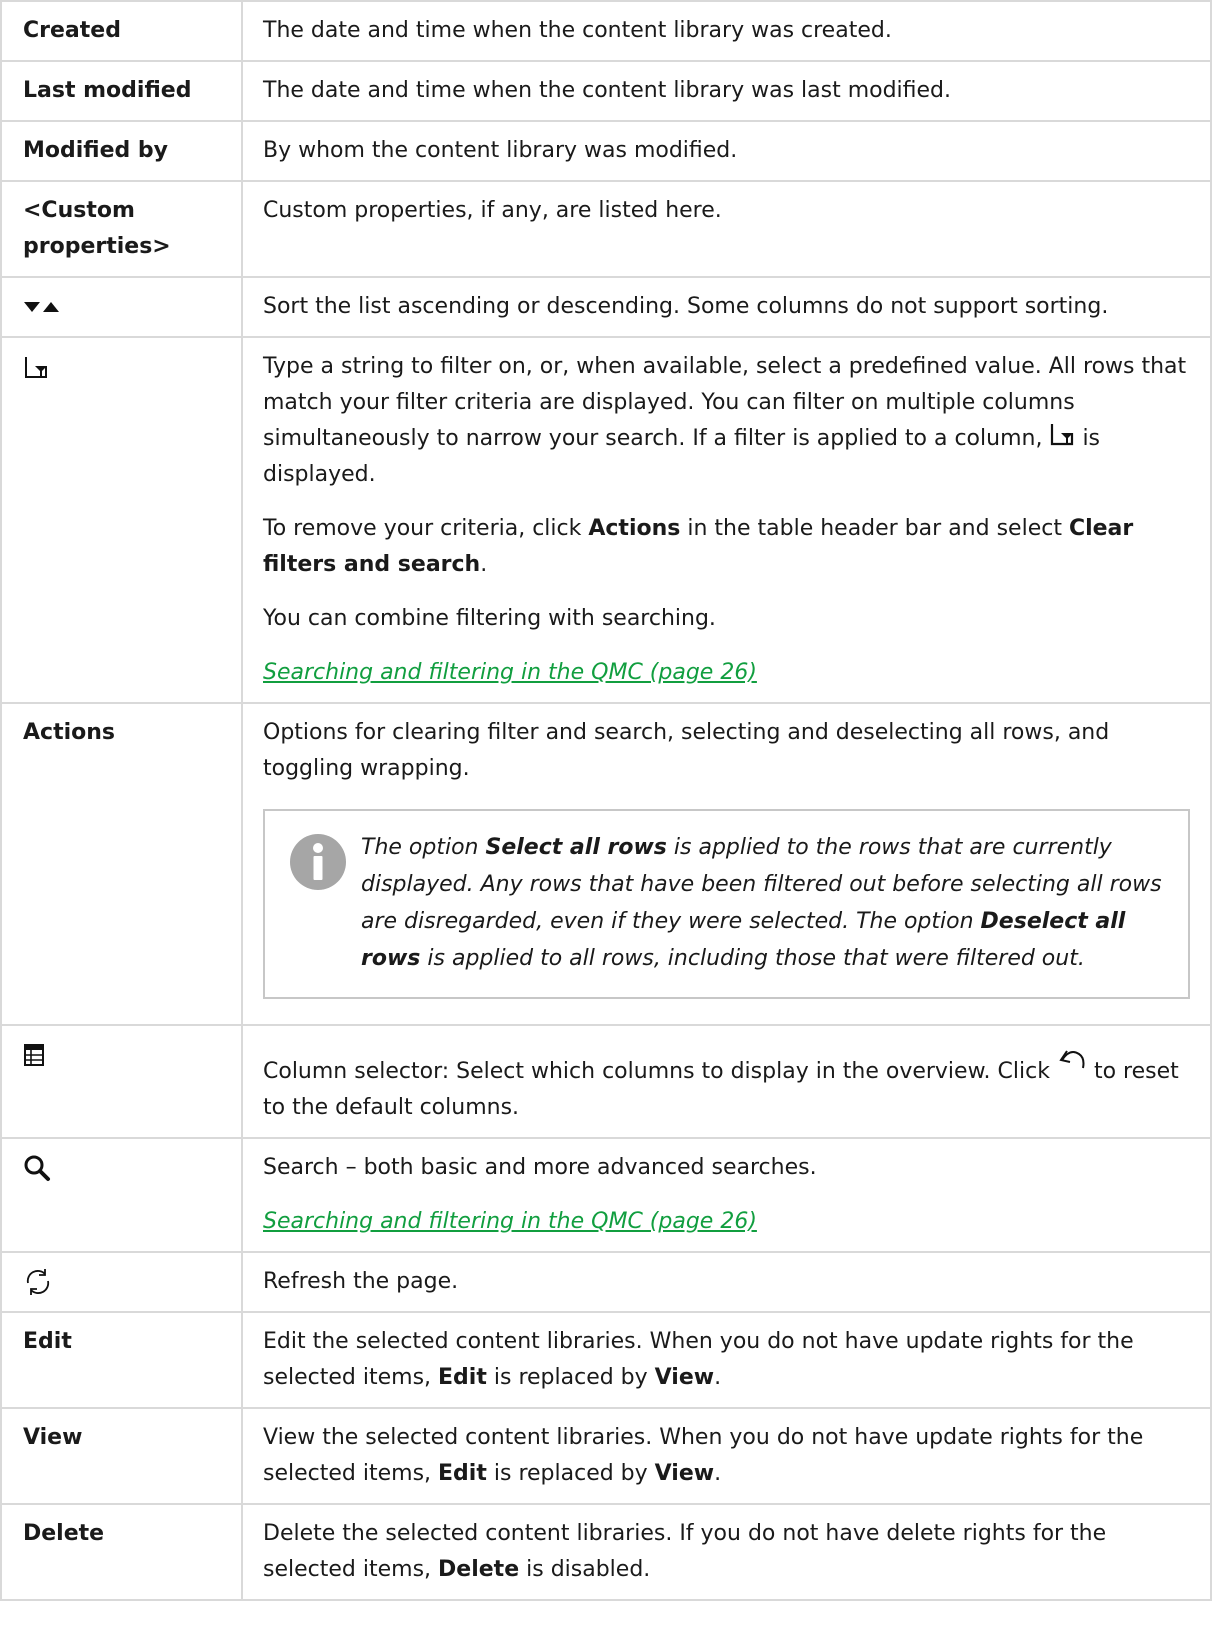 This screenshot has height=1638, width=1213. Describe the element at coordinates (121, 1552) in the screenshot. I see `term-cell: Delete` at that location.